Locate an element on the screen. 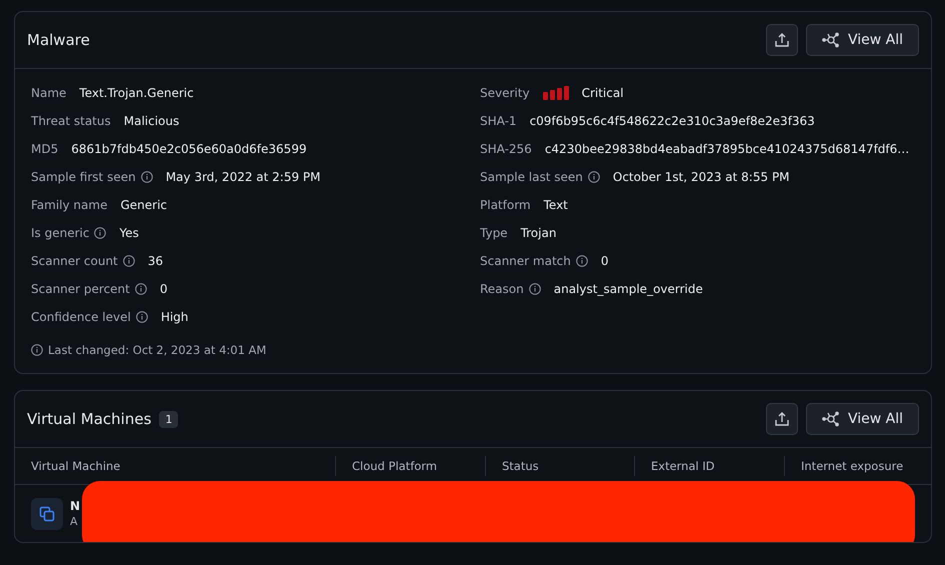 The height and width of the screenshot is (565, 945). field-value: October 1st, 2023 at 8:55 PM is located at coordinates (701, 177).